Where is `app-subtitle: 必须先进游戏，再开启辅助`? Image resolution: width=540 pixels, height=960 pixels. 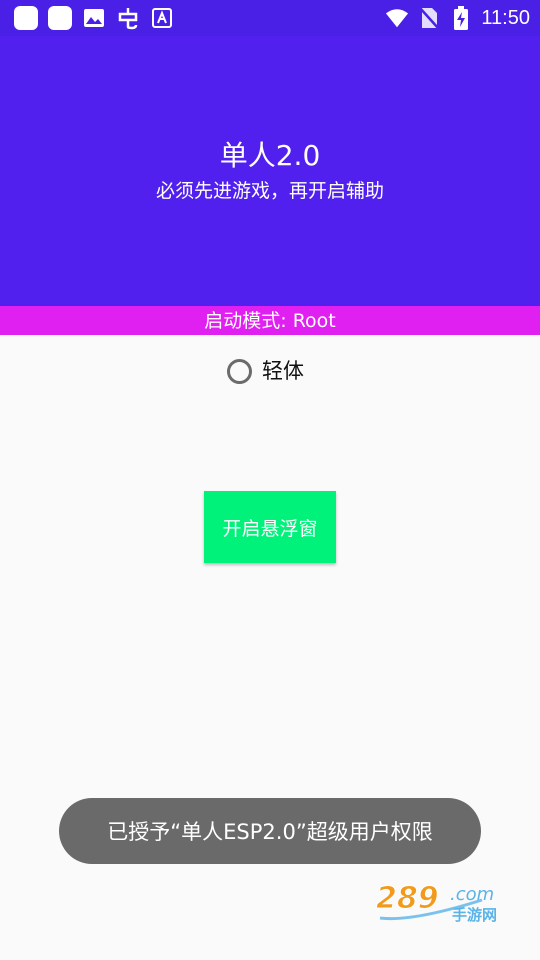
app-subtitle: 必须先进游戏，再开启辅助 is located at coordinates (269, 191).